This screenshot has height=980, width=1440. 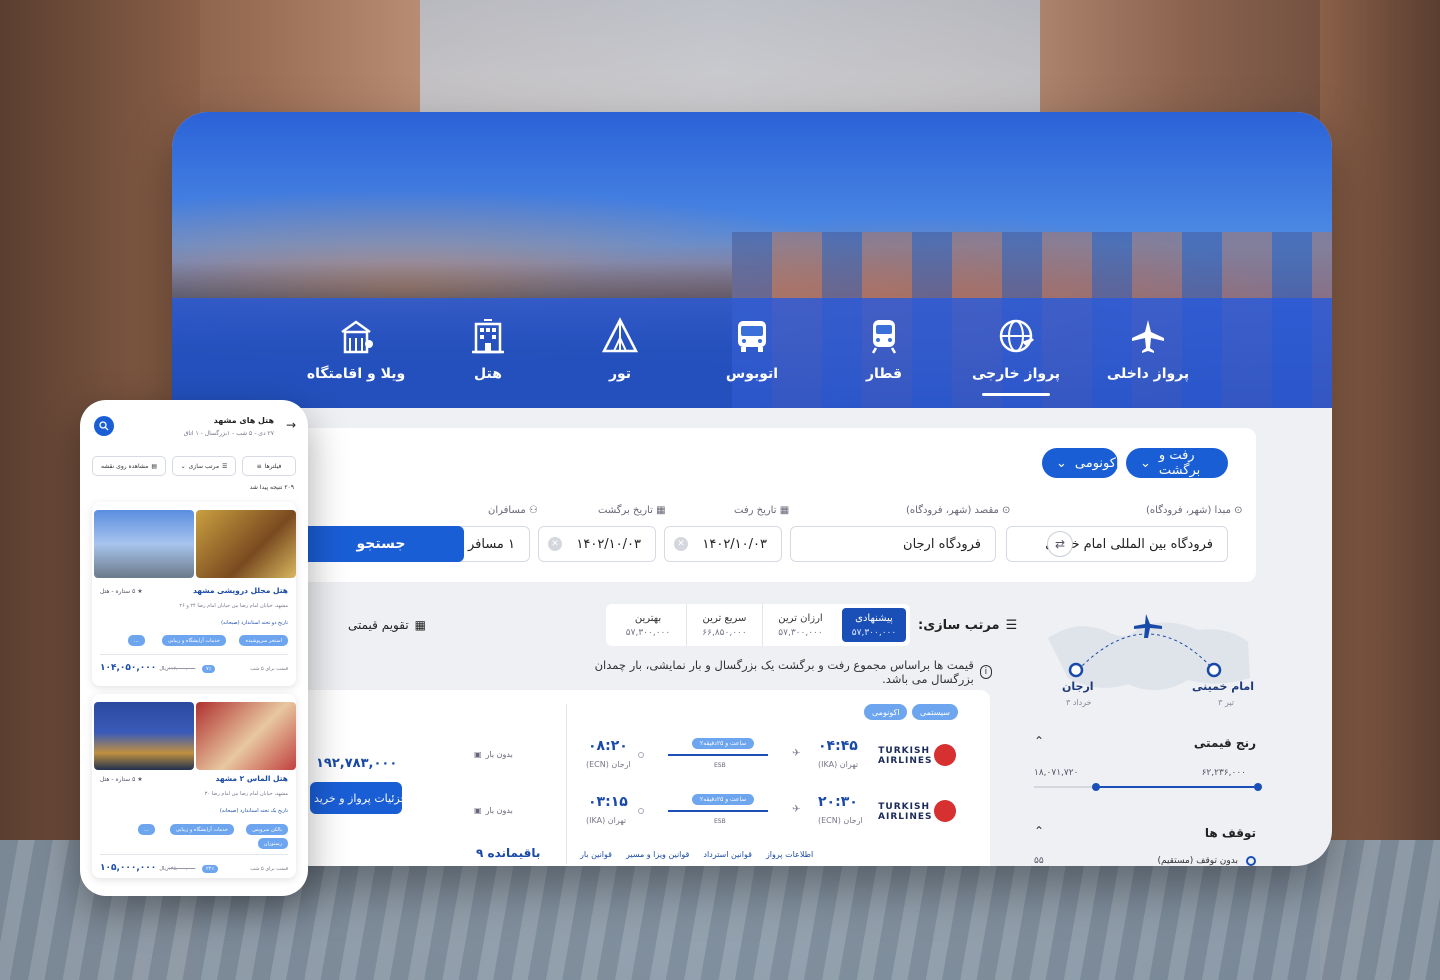 What do you see at coordinates (566, 784) in the screenshot?
I see `divider` at bounding box center [566, 784].